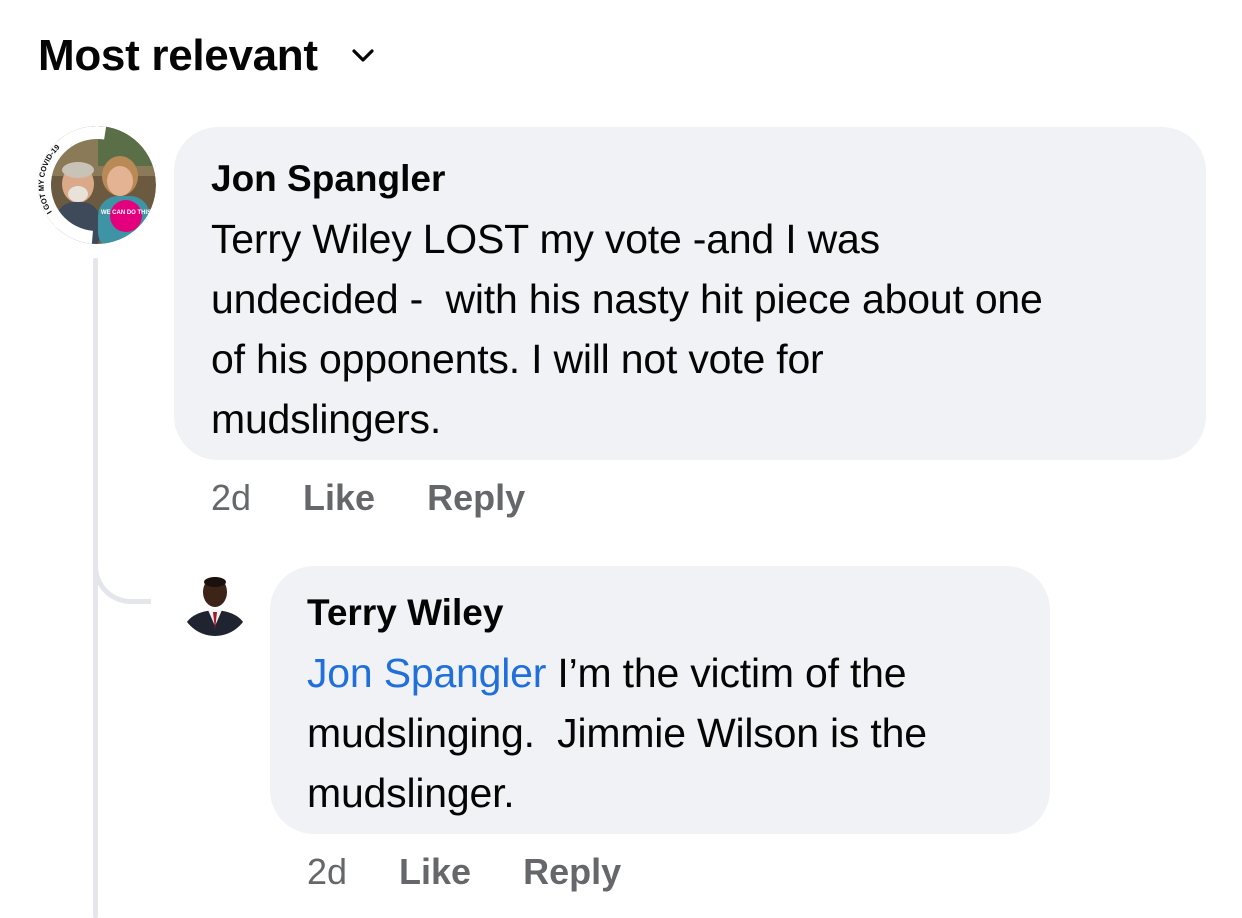 The image size is (1242, 918). I want to click on mention-link: Jon Spangler, so click(426, 673).